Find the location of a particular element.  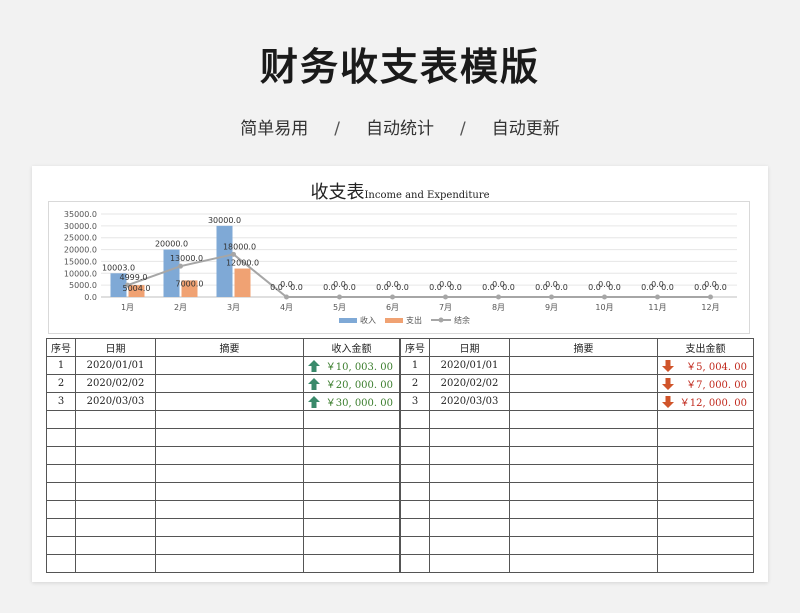

up-arrow-icon is located at coordinates (314, 366).